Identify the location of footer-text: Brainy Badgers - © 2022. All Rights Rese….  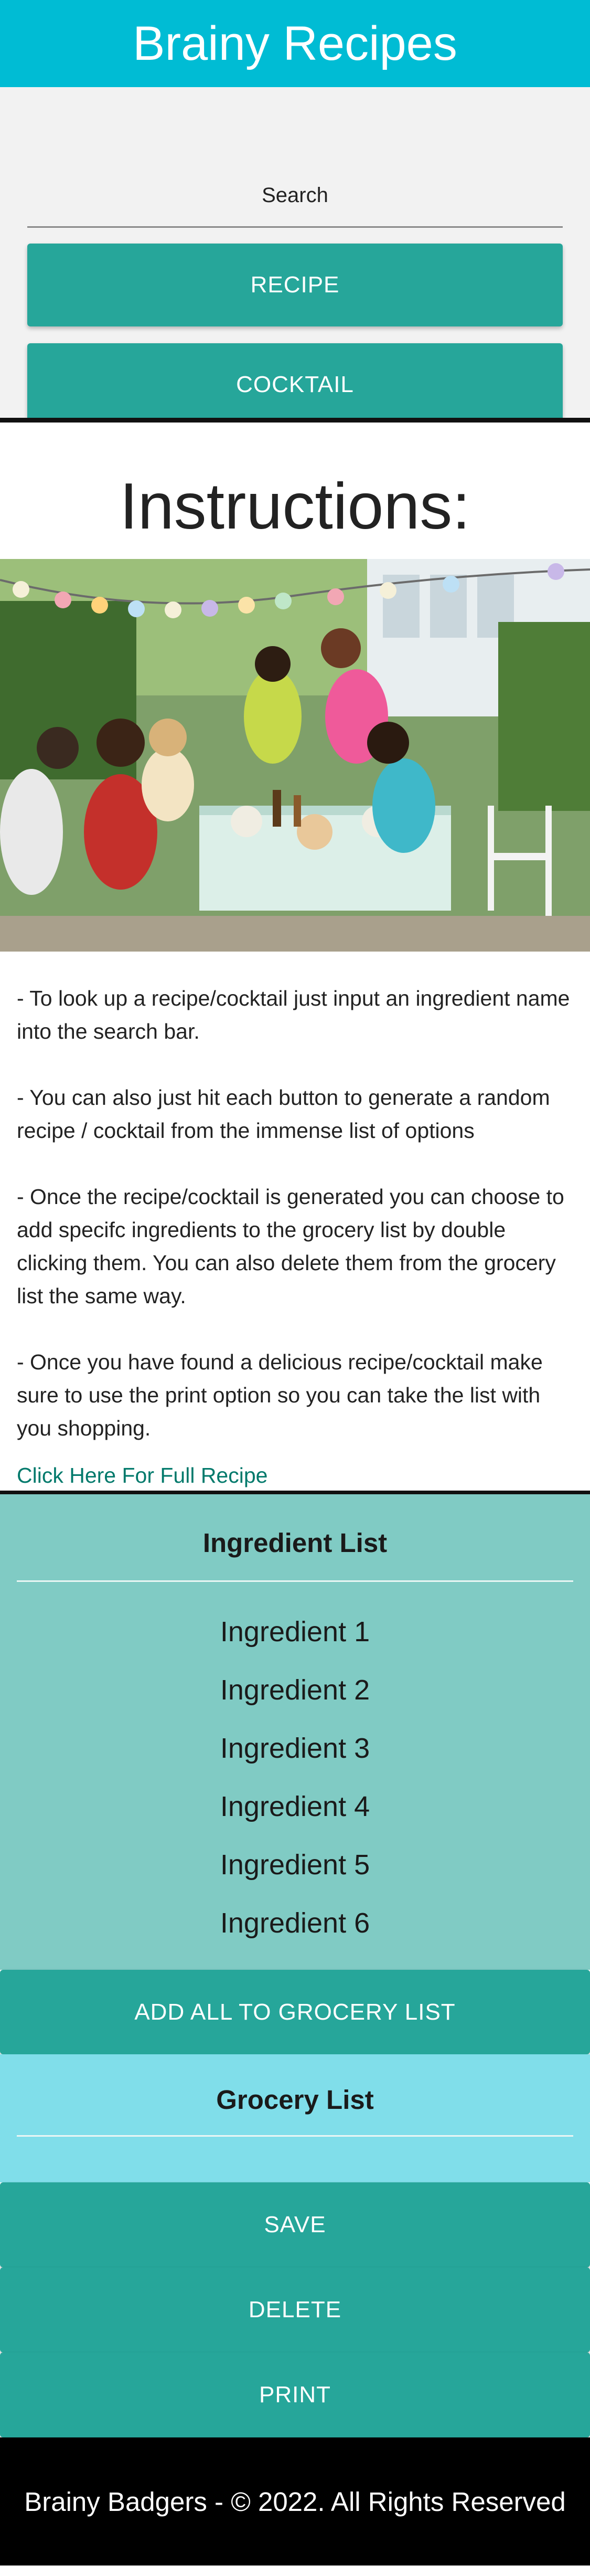
(295, 2501).